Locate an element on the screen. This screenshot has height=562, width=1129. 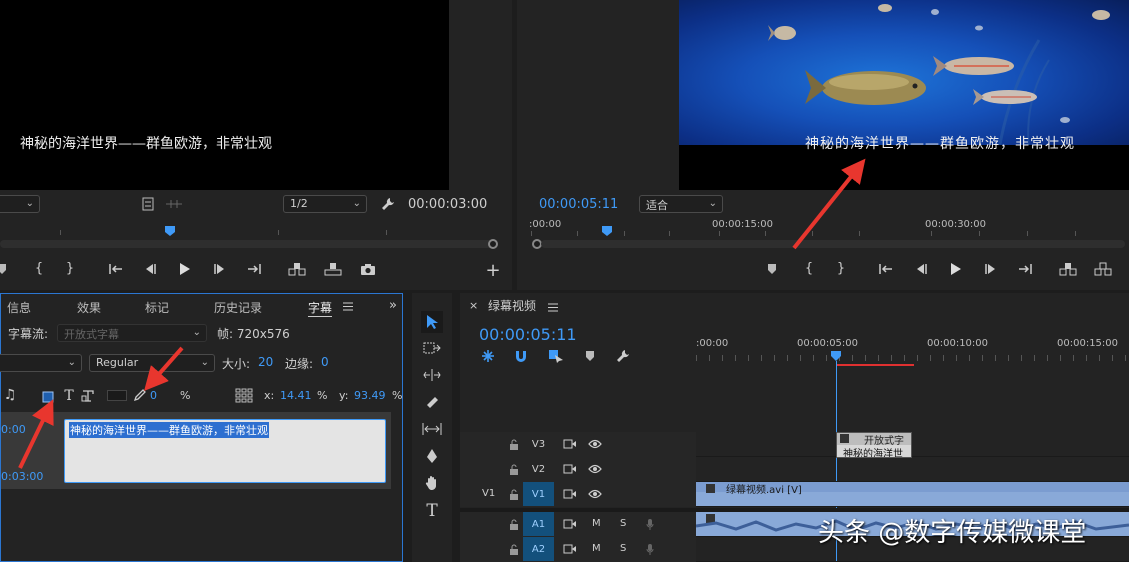
track-label: A2 is located at coordinates (538, 549).